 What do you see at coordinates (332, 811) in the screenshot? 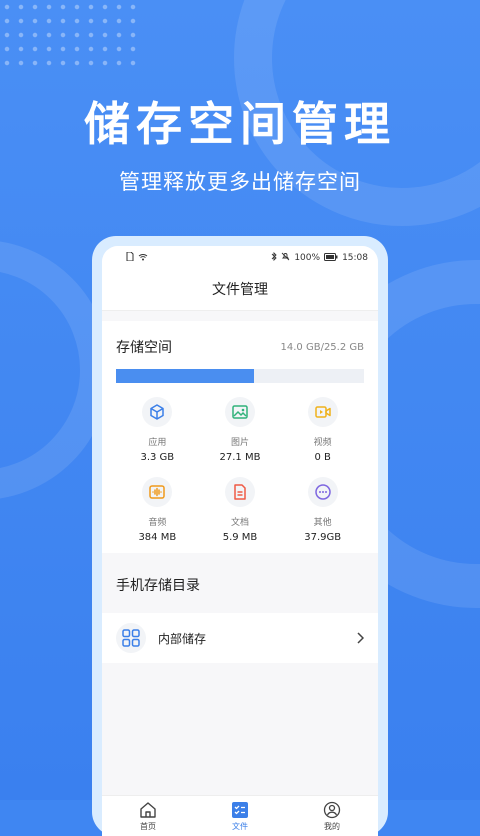
I see `profile-icon` at bounding box center [332, 811].